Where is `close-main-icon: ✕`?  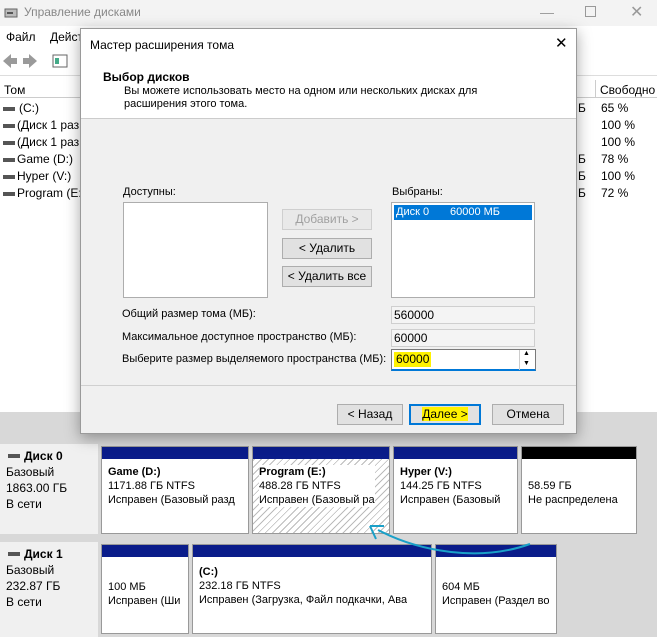
close-main-icon: ✕ is located at coordinates (636, 12).